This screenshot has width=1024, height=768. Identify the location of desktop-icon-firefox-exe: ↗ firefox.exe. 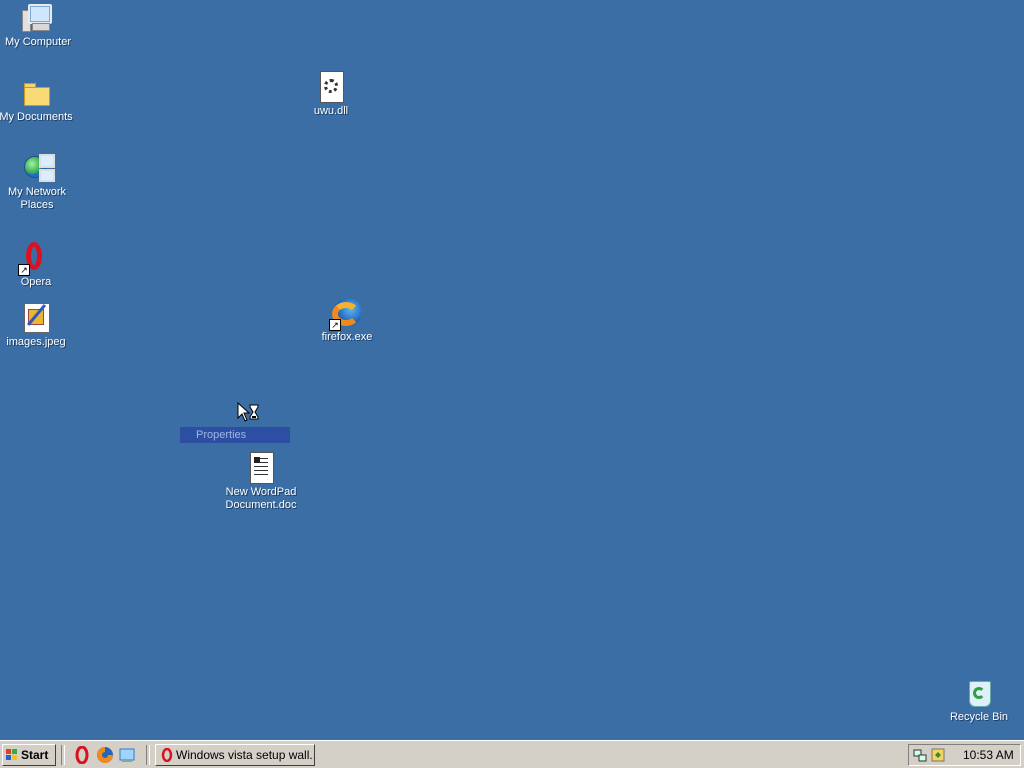
(347, 320).